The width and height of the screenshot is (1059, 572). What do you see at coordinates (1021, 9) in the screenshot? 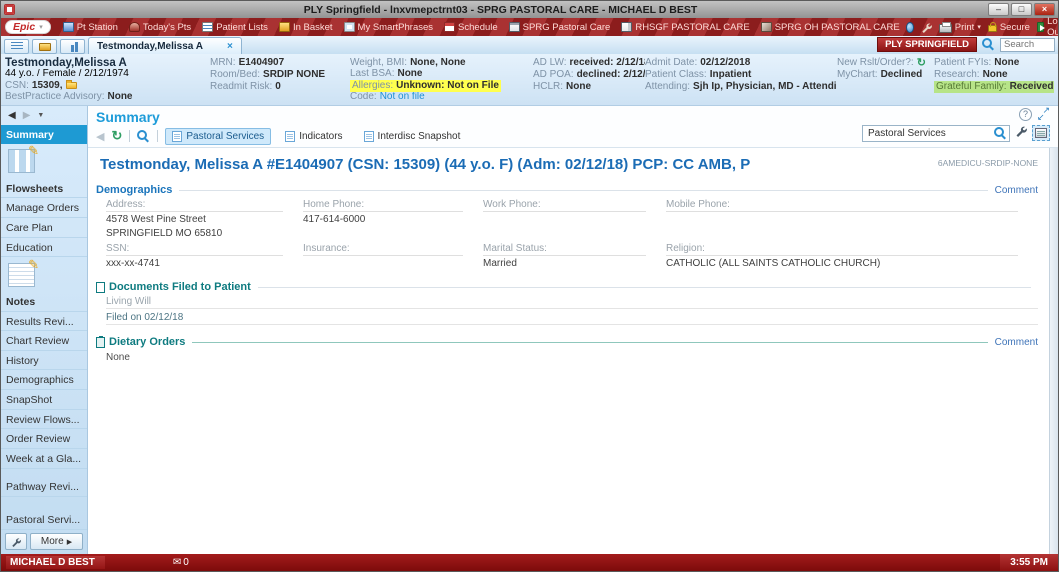
I see `restore-button: □` at bounding box center [1021, 9].